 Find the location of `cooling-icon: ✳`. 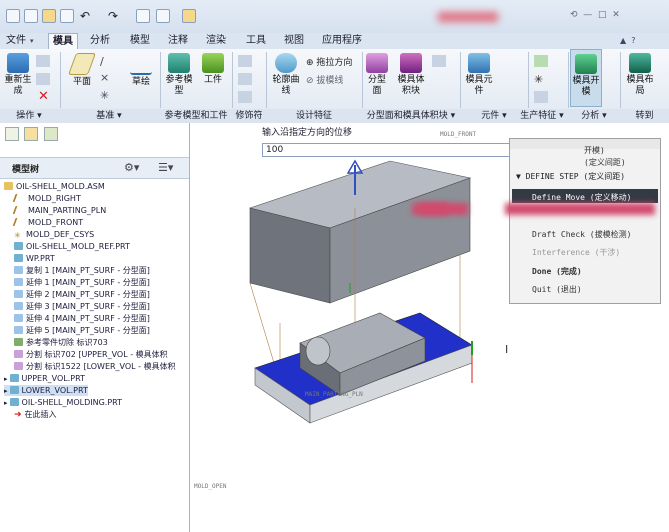

cooling-icon: ✳ is located at coordinates (538, 79).